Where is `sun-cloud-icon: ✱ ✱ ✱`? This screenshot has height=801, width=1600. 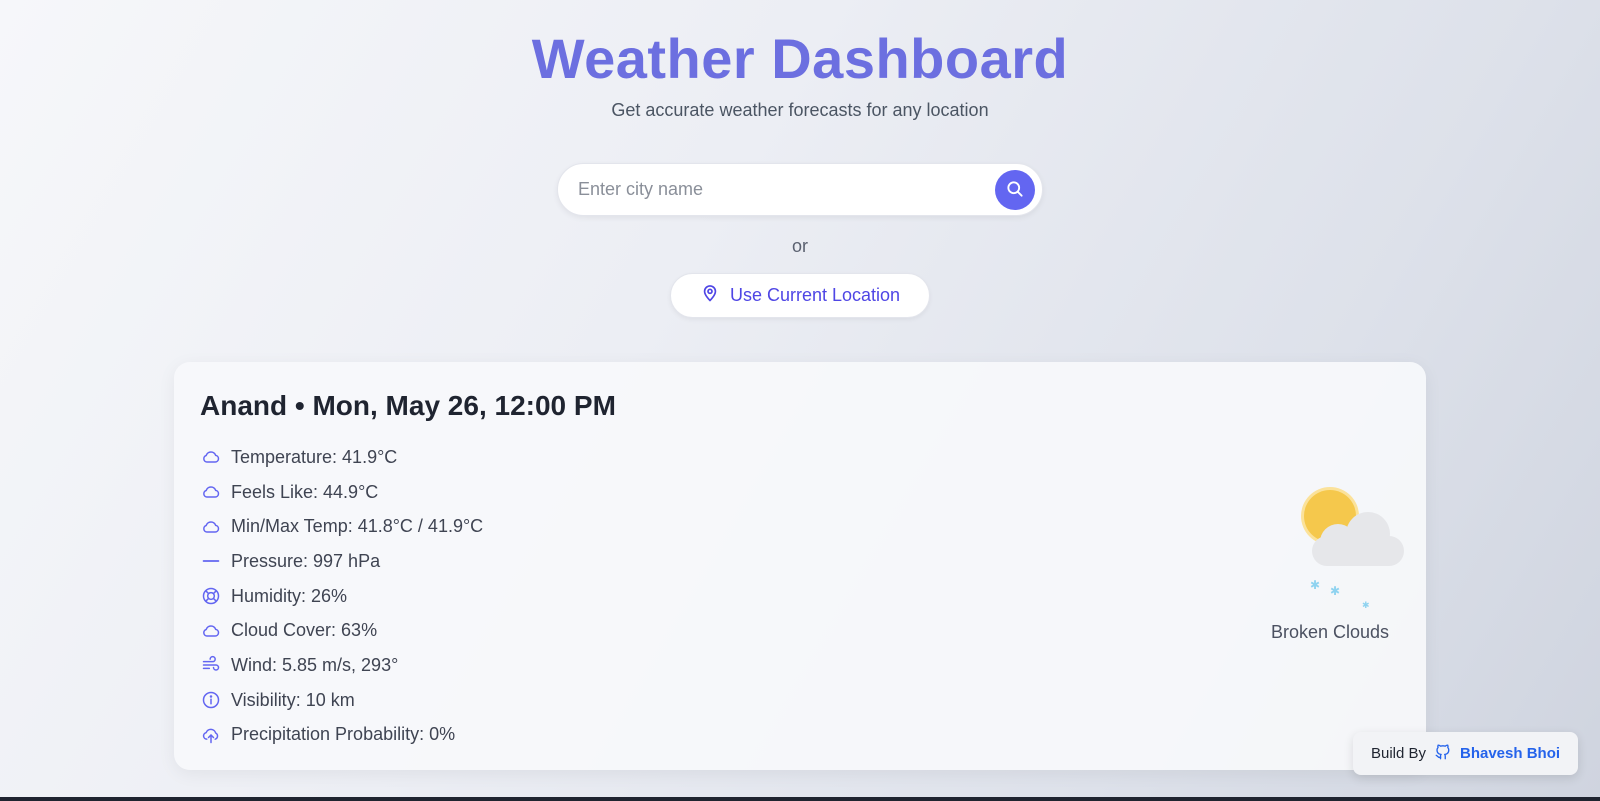 sun-cloud-icon: ✱ ✱ ✱ is located at coordinates (1332, 555).